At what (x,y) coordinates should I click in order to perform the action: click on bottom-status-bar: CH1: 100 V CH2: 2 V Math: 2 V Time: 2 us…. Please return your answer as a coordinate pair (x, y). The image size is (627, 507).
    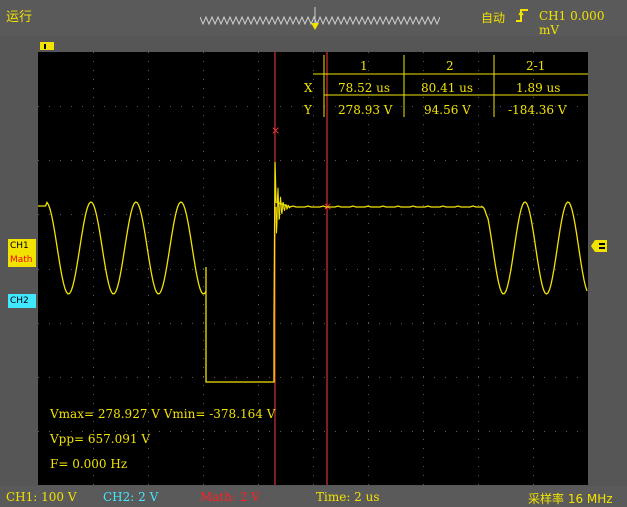
    Looking at the image, I should click on (313, 496).